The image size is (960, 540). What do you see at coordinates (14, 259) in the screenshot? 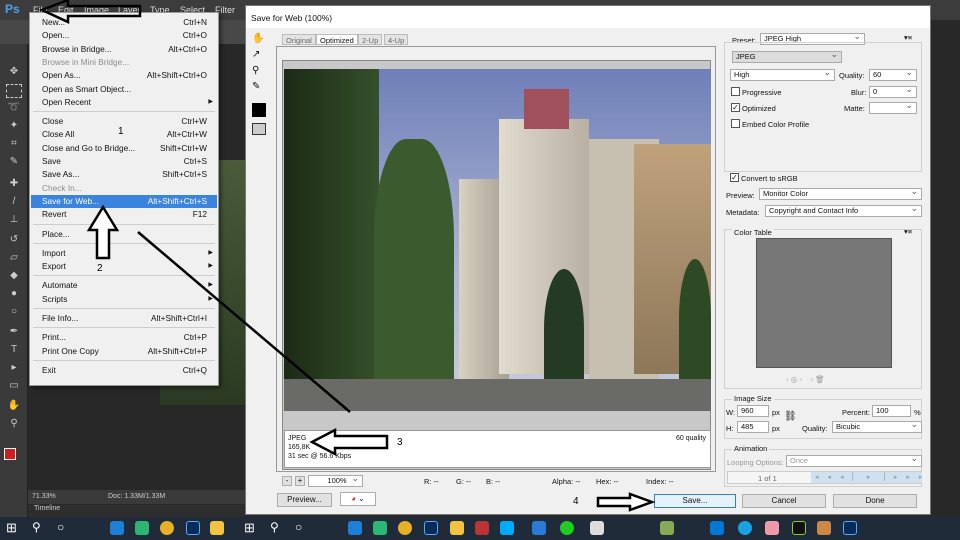
I see `eraser-icon: ▱` at bounding box center [14, 259].